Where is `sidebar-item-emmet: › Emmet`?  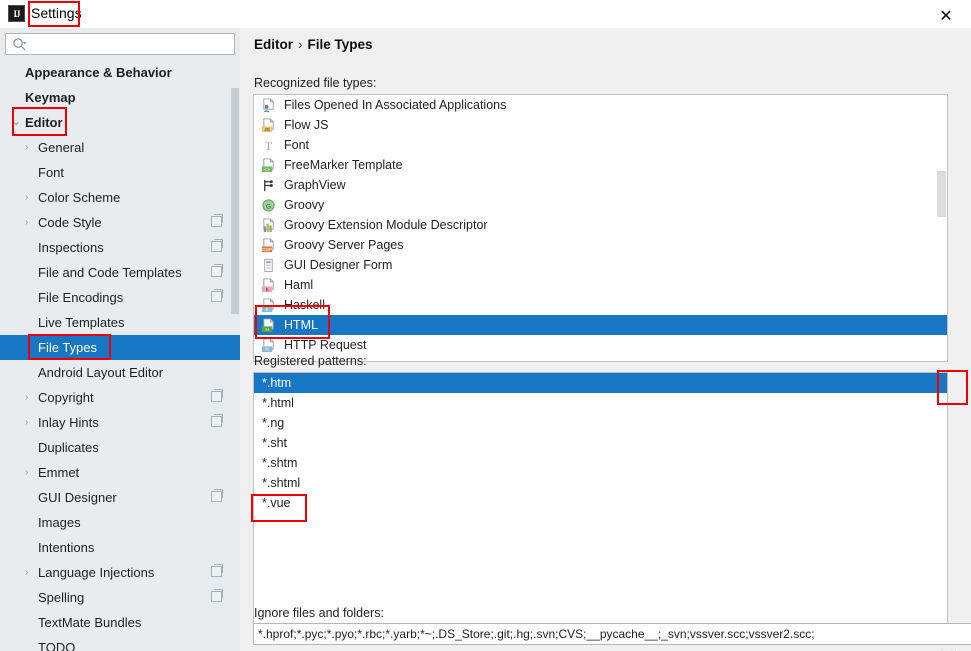 sidebar-item-emmet: › Emmet is located at coordinates (120, 472).